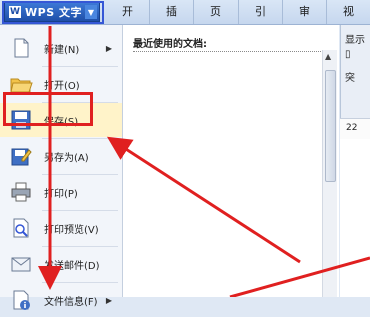  I want to click on ruler: 22, so click(355, 129).